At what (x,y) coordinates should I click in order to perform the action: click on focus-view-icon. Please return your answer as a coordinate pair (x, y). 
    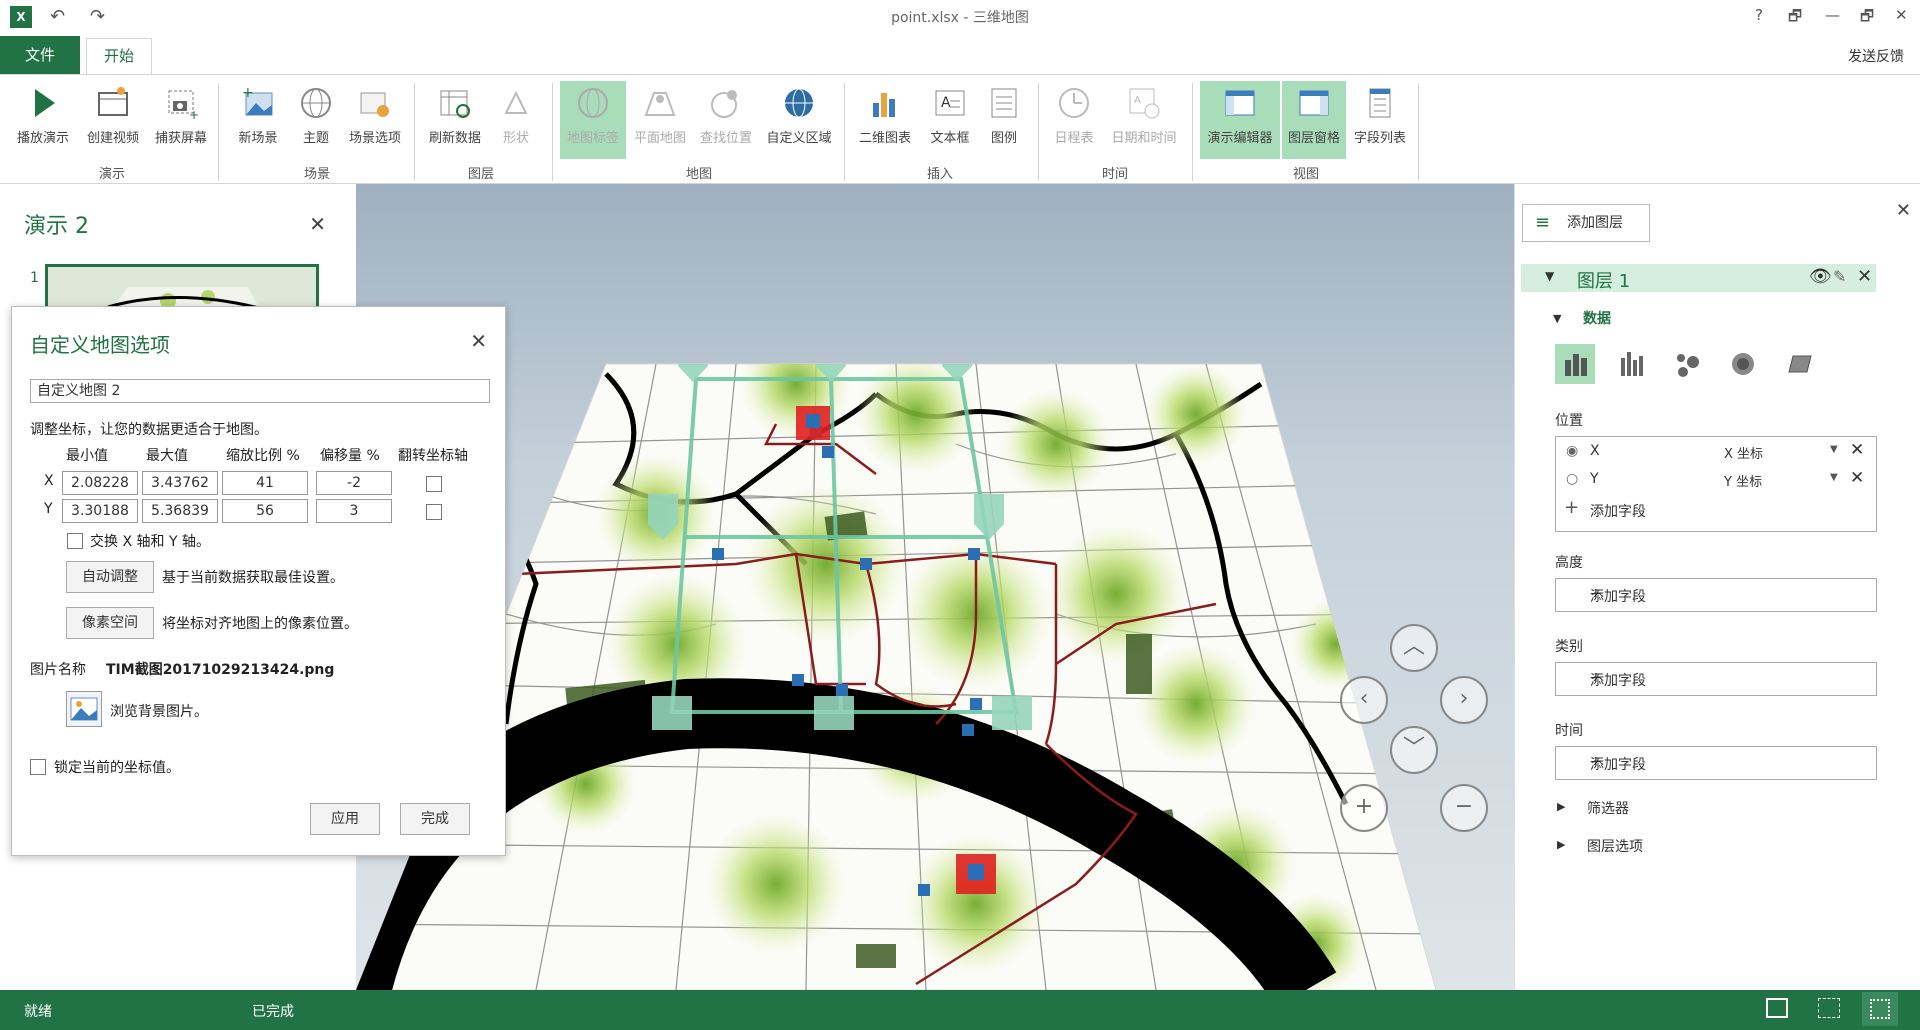
    Looking at the image, I should click on (1829, 1008).